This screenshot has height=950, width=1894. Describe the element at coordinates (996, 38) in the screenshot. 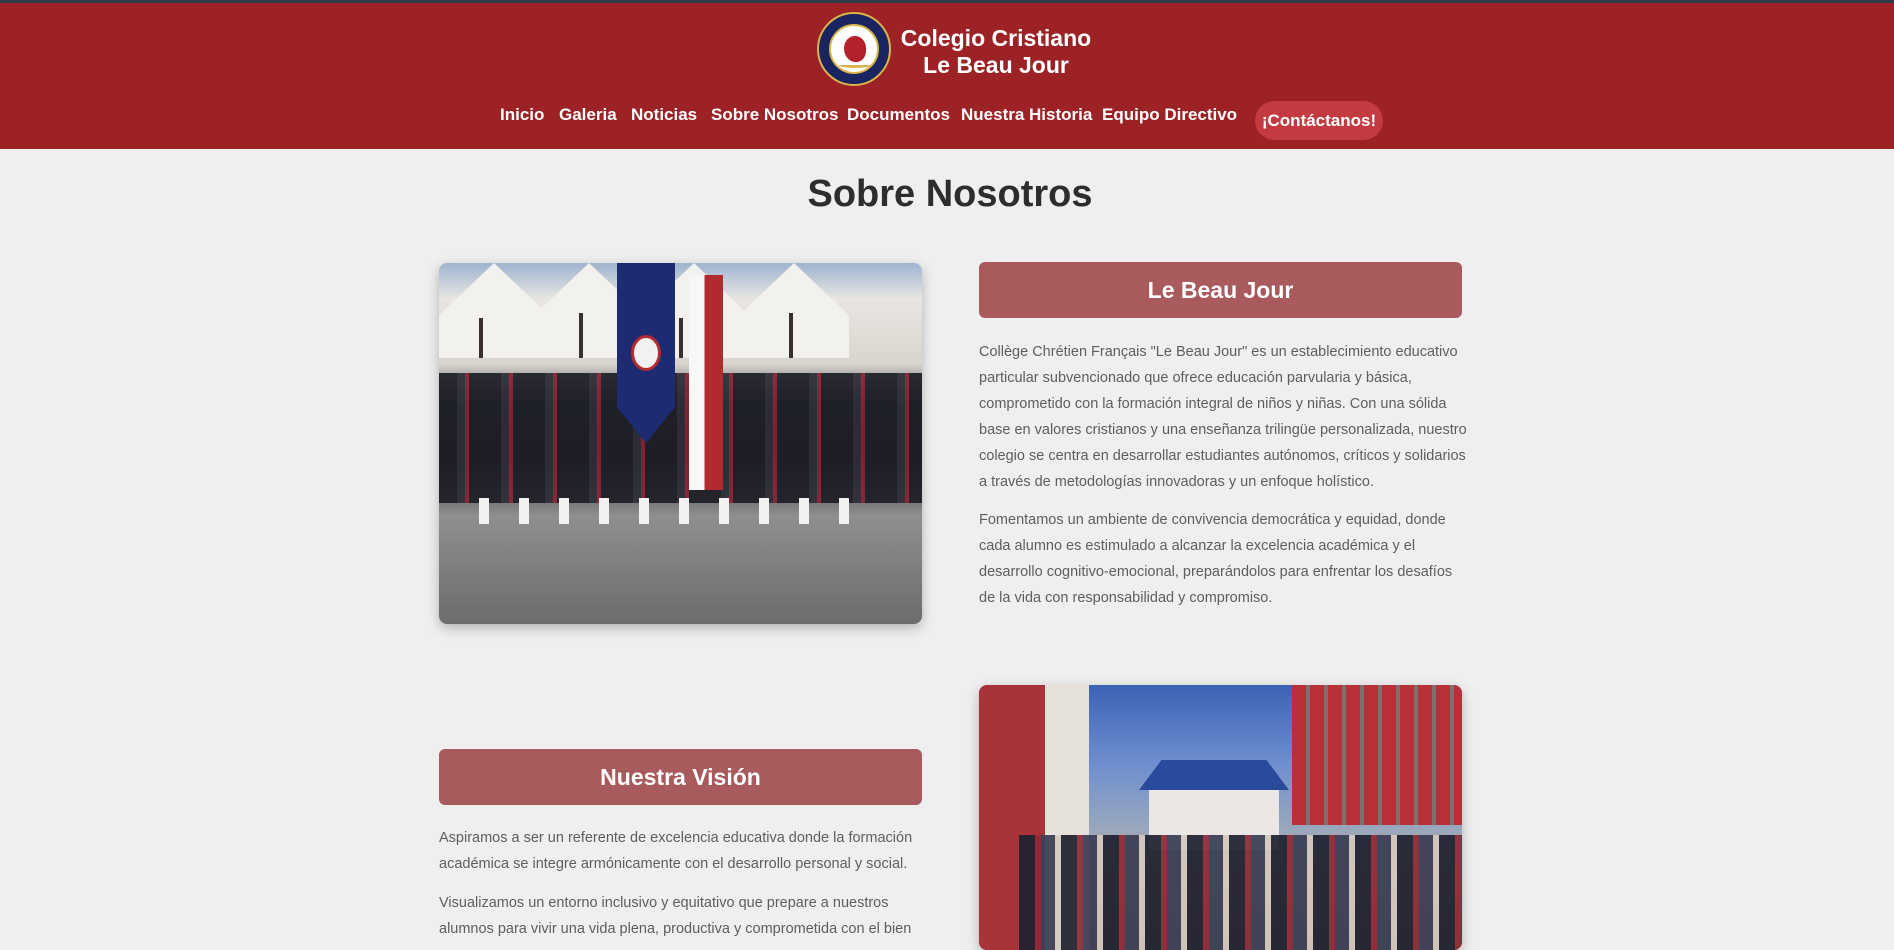

I see `brand-line-1: Colegio Cristiano` at that location.